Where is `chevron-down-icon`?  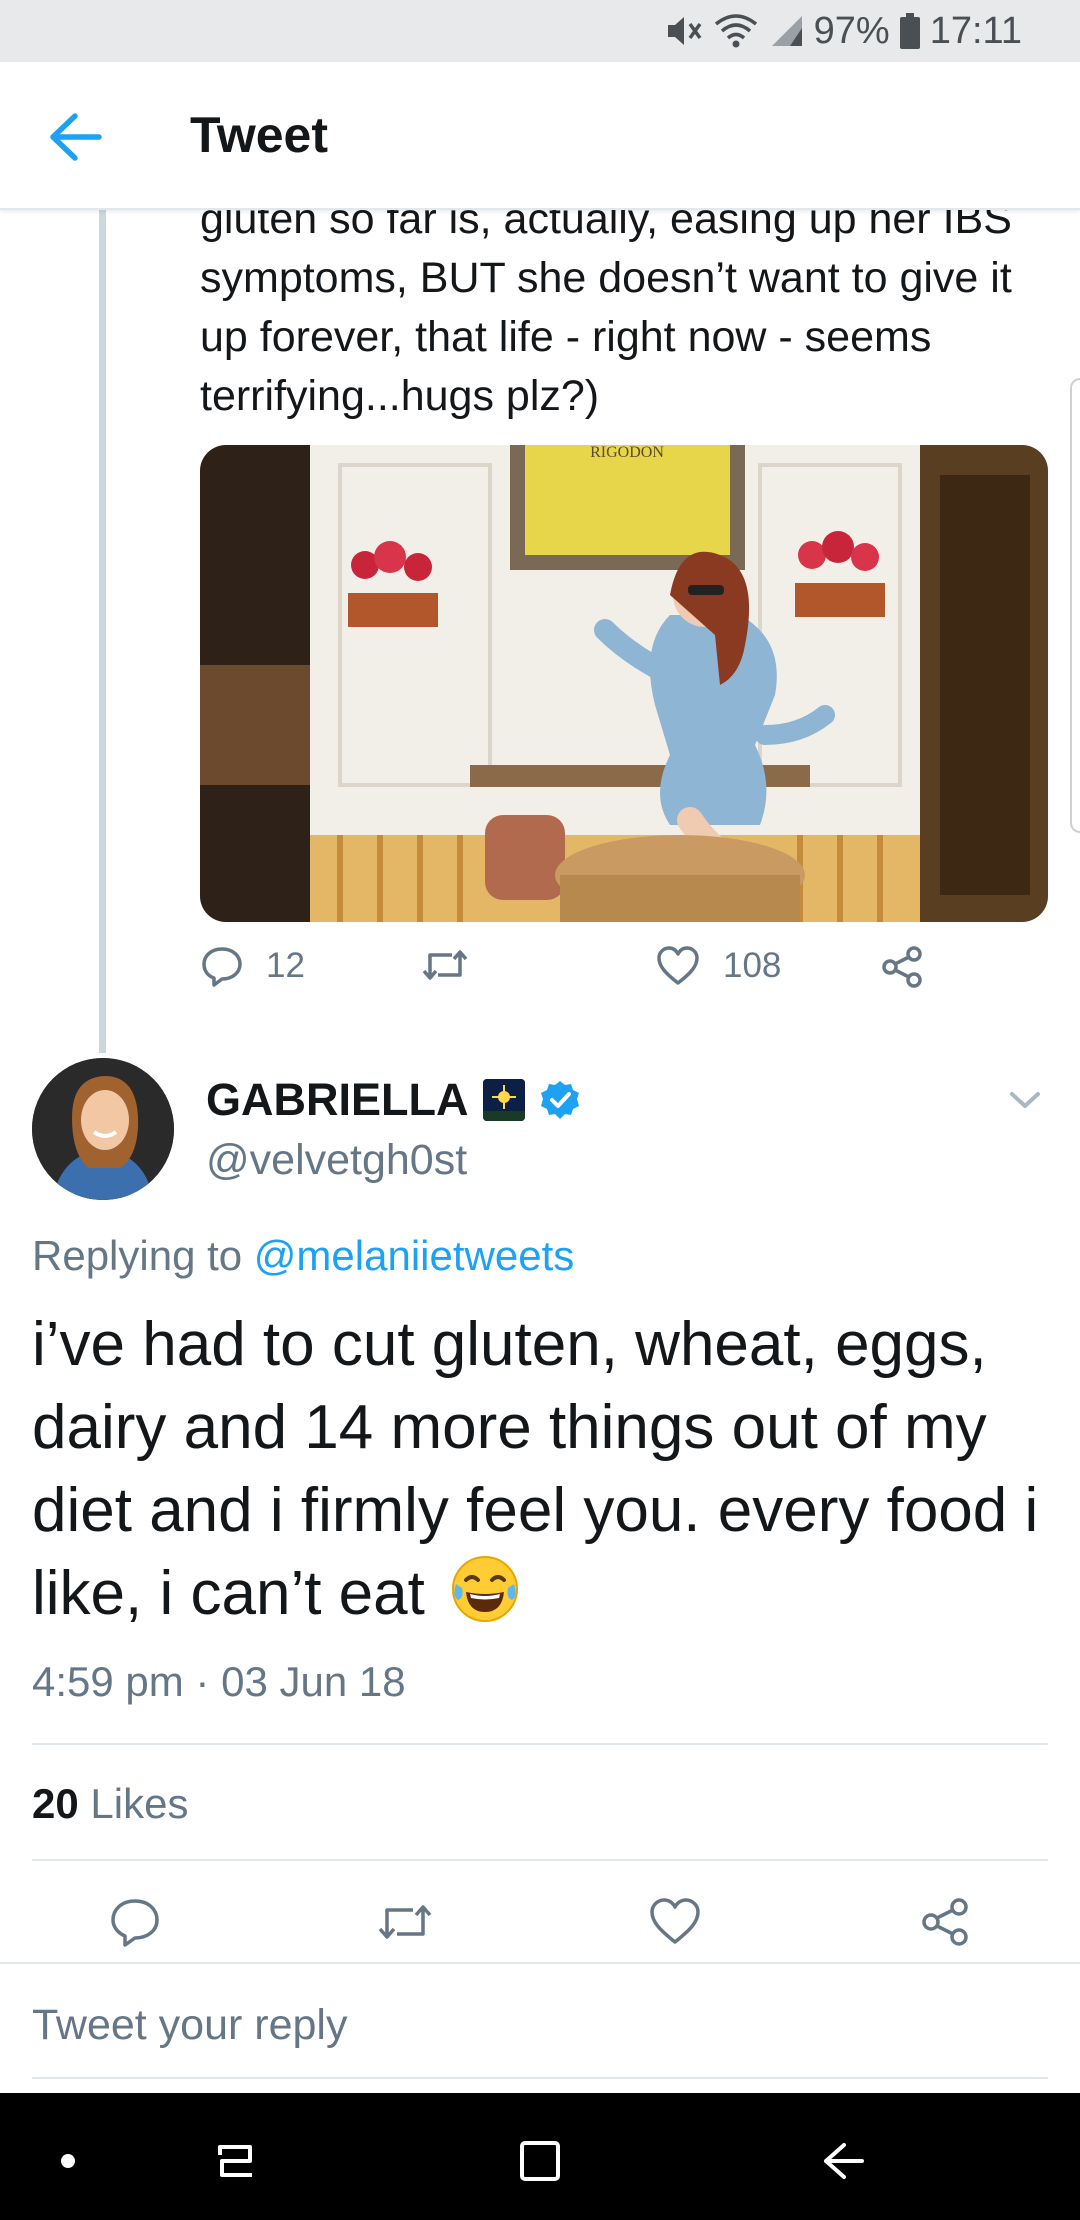
chevron-down-icon is located at coordinates (1025, 1100).